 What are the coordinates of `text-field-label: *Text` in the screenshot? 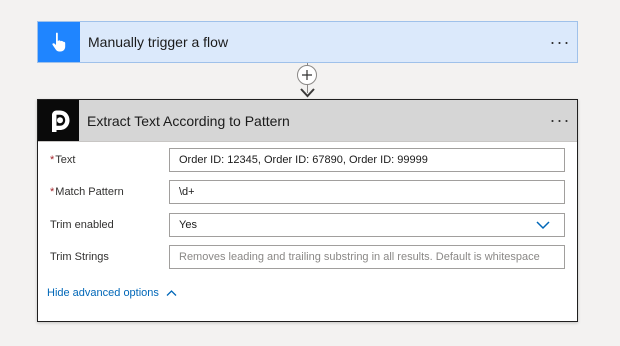 It's located at (63, 160).